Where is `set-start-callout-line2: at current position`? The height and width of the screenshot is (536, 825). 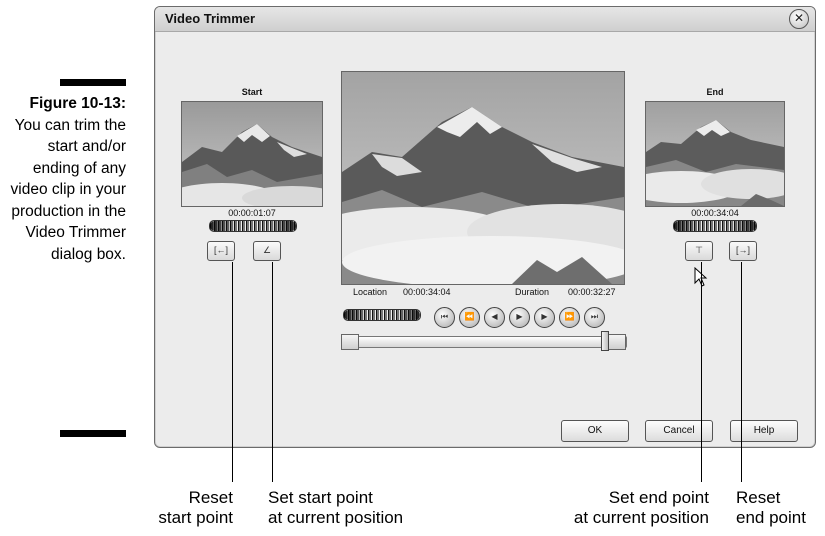 set-start-callout-line2: at current position is located at coordinates (336, 517).